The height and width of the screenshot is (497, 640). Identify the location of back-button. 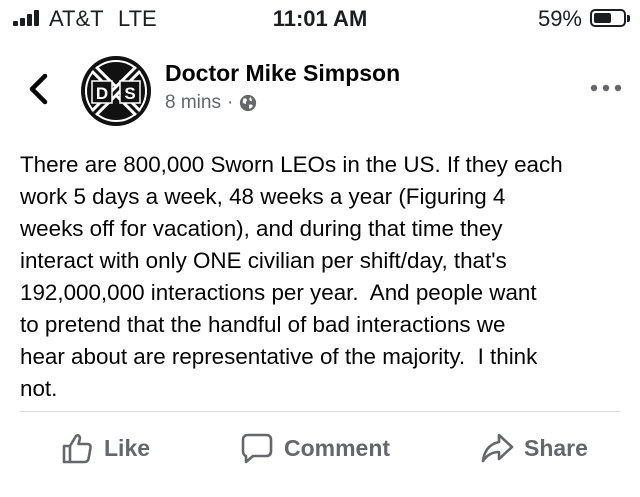
(39, 89).